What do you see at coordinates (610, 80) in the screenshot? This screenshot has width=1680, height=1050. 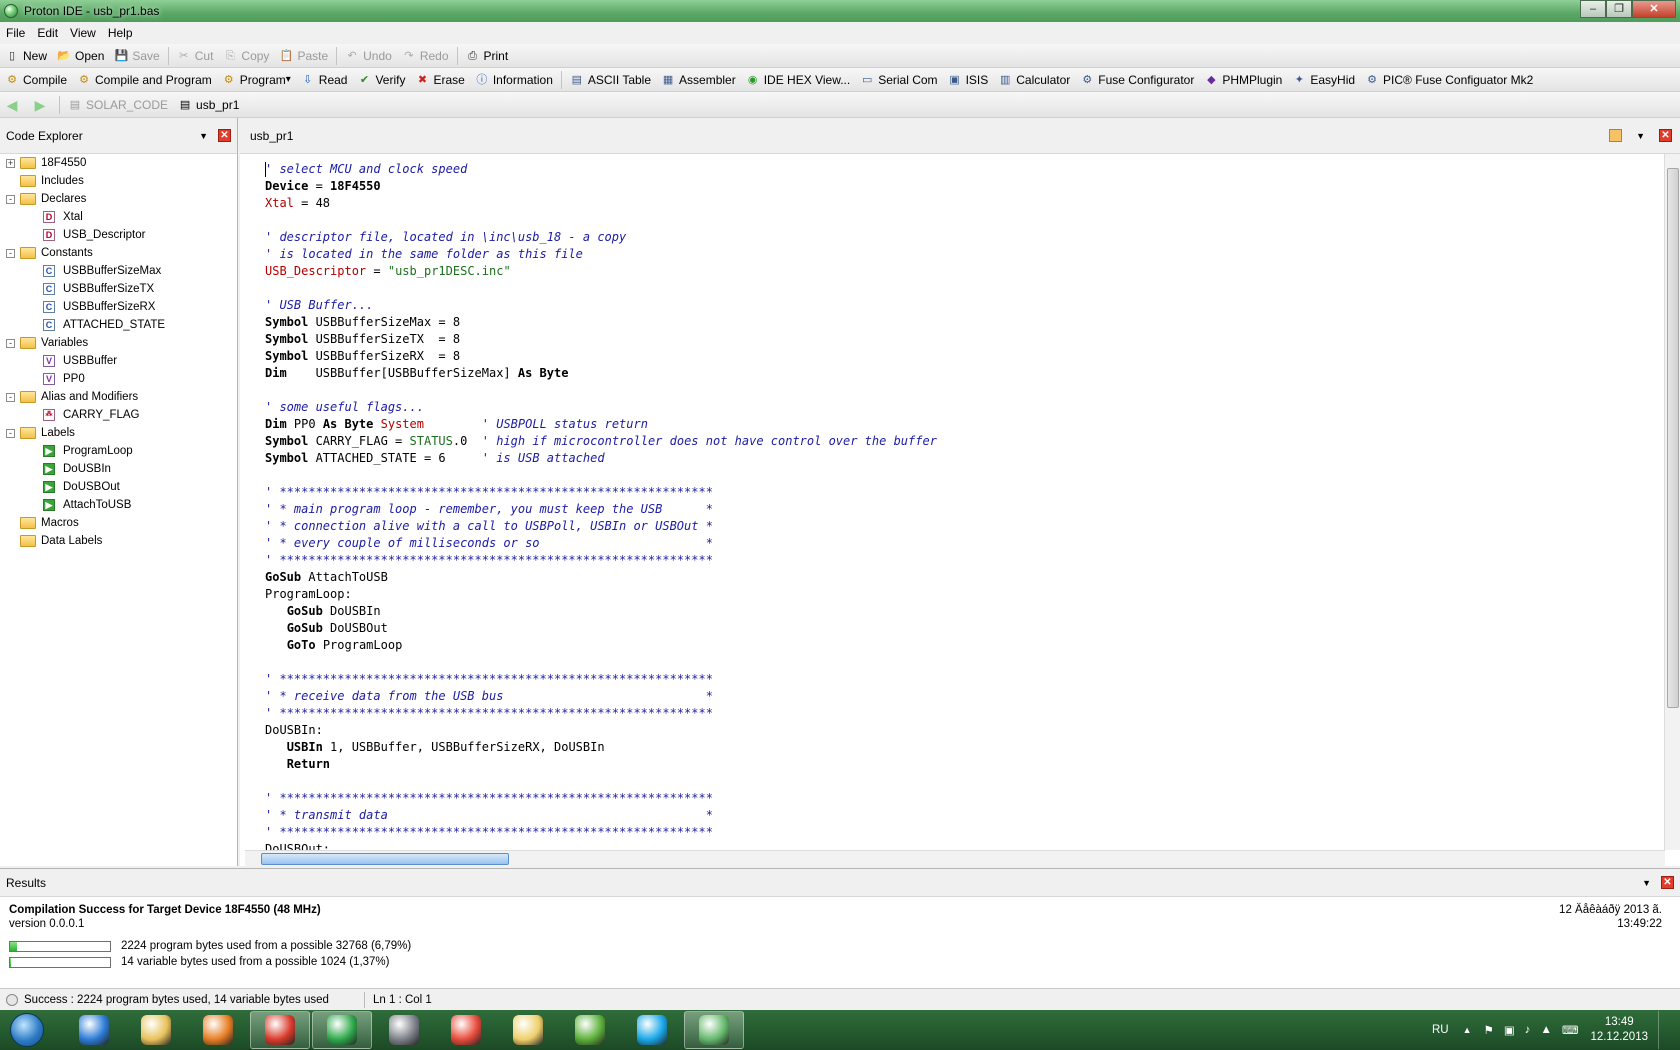 I see `ascii-table-button: ▤ ASCII Table` at bounding box center [610, 80].